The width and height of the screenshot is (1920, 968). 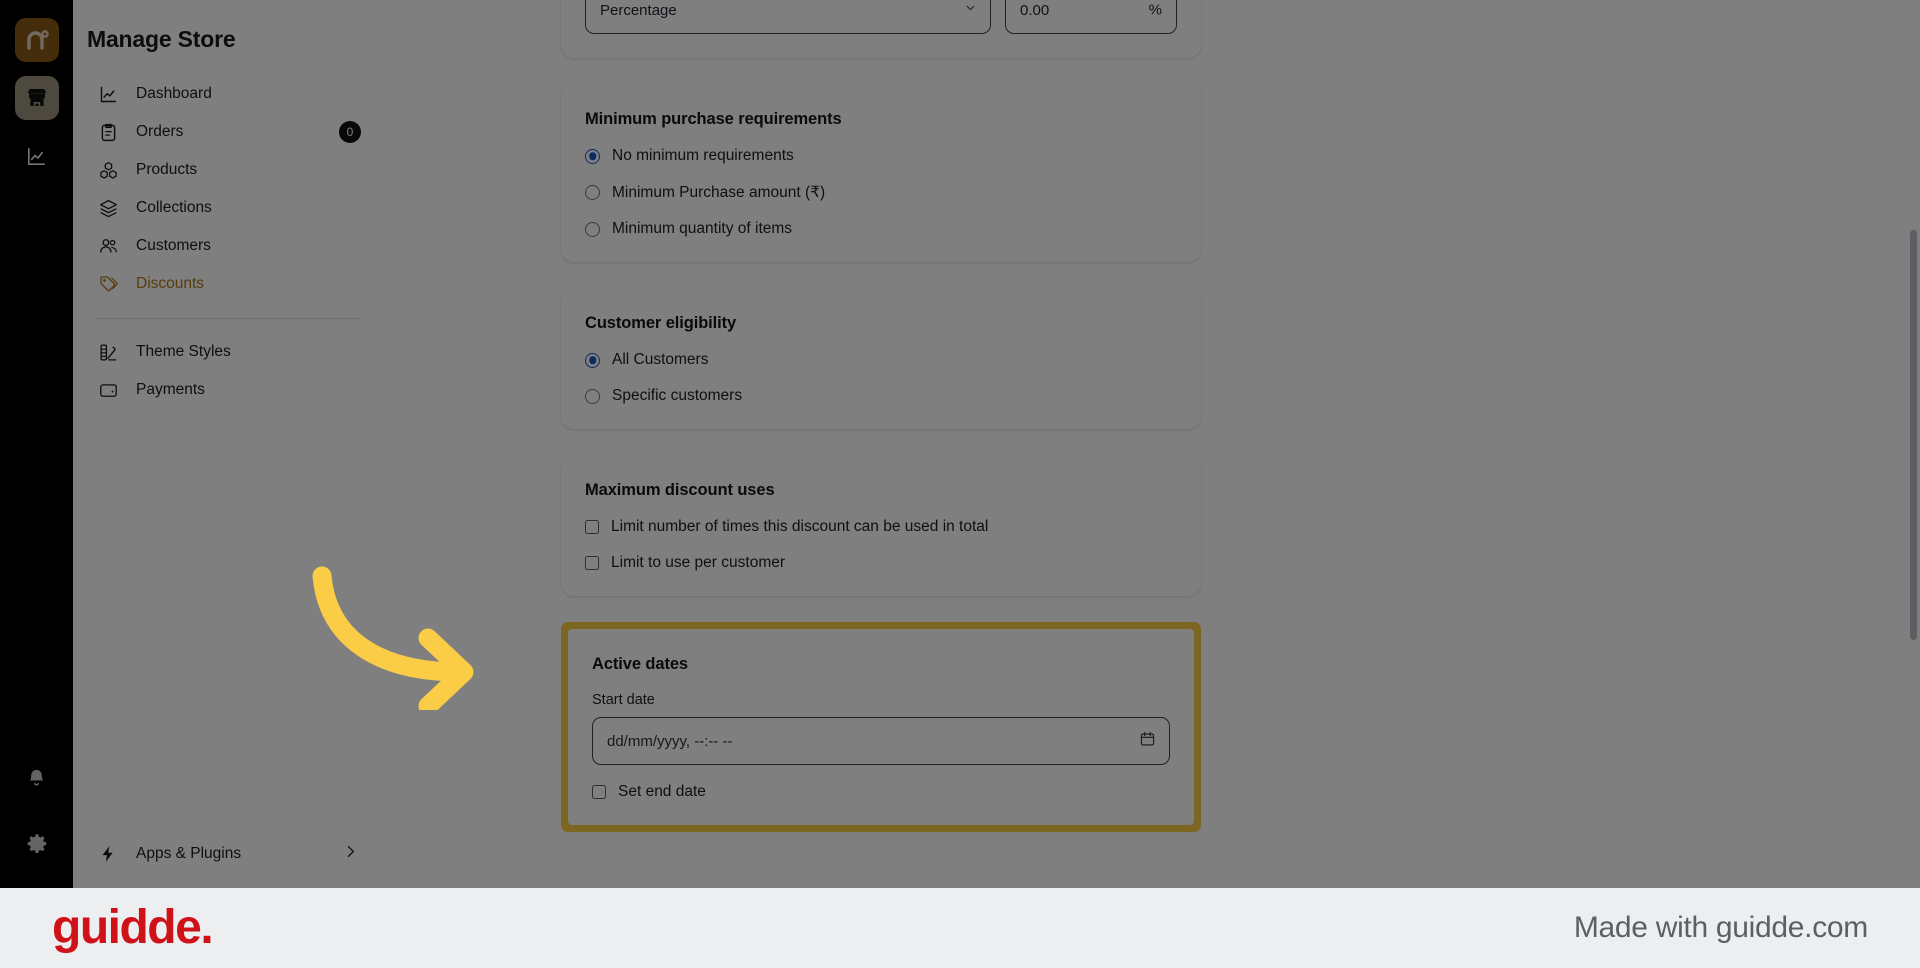 I want to click on sidebar-footer: Apps & Plugins, so click(x=228, y=861).